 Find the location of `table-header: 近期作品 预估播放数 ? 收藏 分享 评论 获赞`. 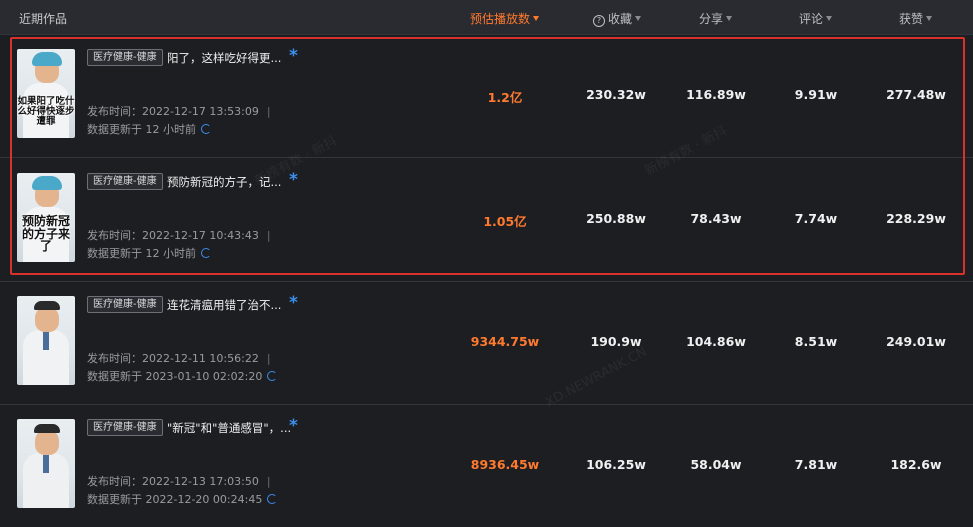

table-header: 近期作品 预估播放数 ? 收藏 分享 评论 获赞 is located at coordinates (486, 17).